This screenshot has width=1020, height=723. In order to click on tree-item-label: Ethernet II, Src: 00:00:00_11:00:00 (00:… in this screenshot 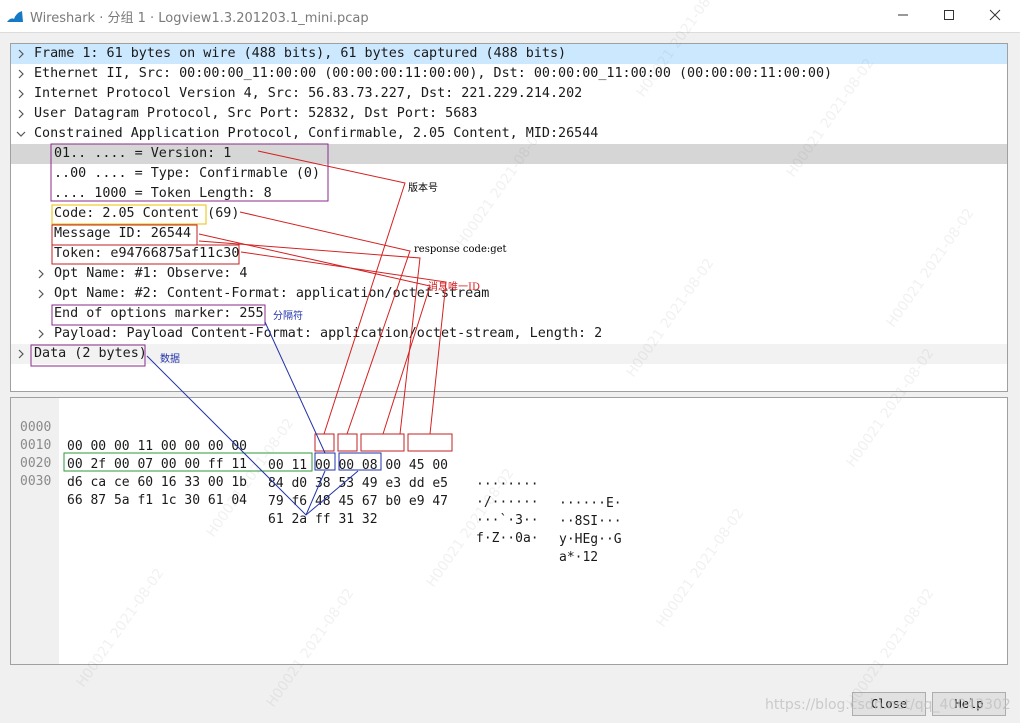, I will do `click(433, 73)`.